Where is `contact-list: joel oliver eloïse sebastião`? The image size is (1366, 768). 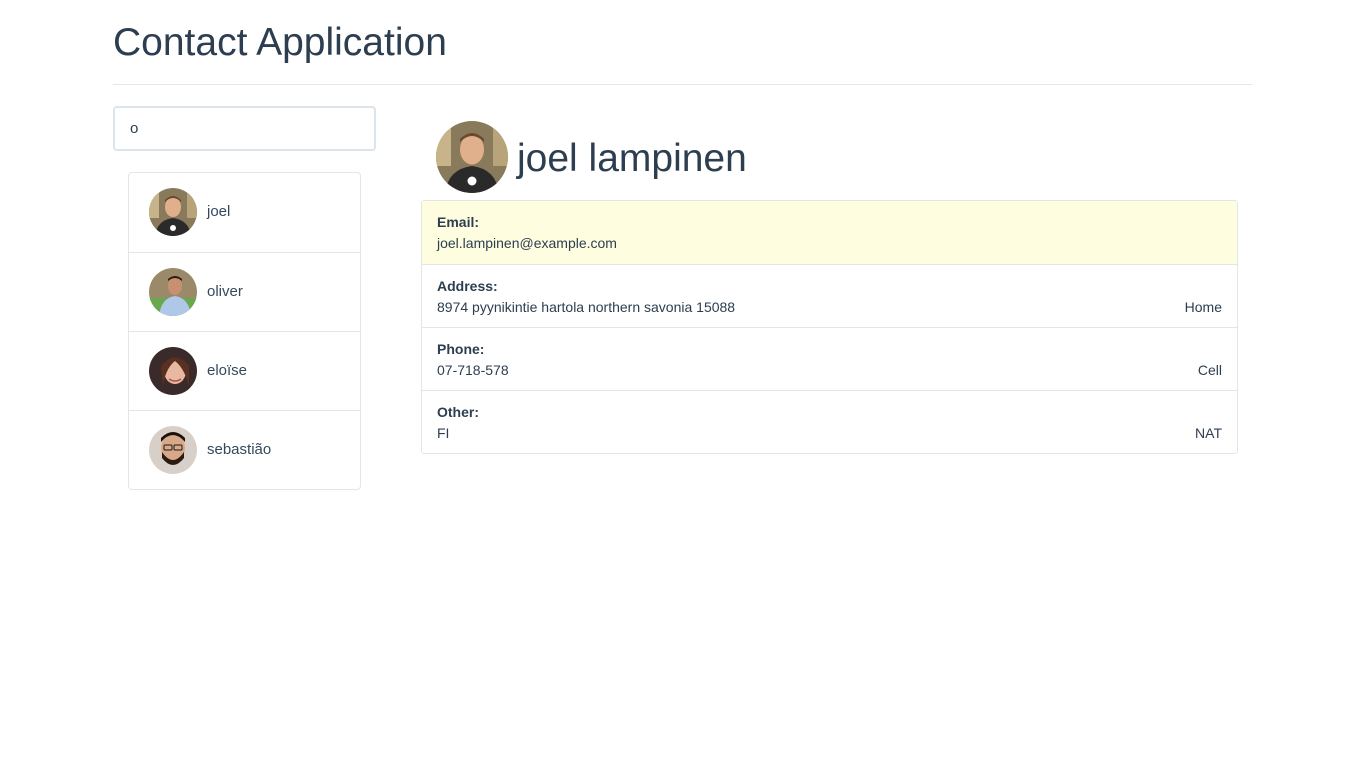
contact-list: joel oliver eloïse sebastião is located at coordinates (244, 331).